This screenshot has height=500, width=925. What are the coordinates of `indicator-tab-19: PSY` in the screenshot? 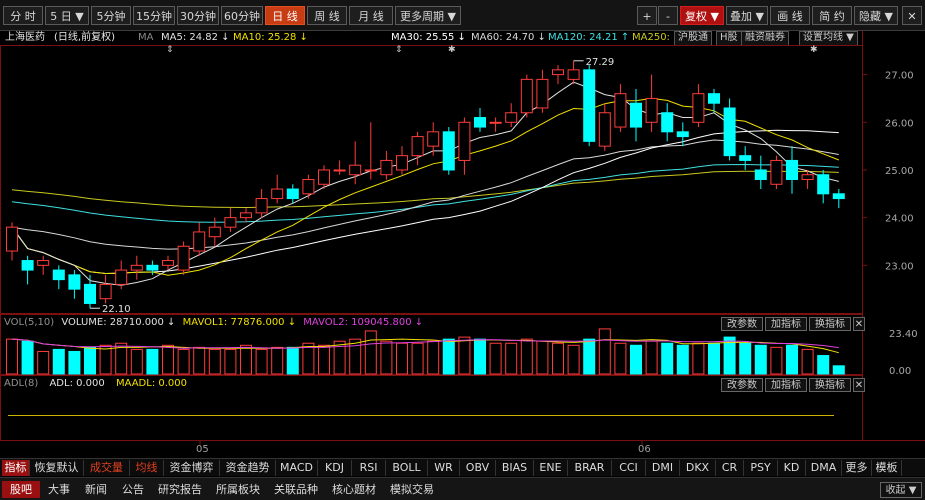 It's located at (761, 468).